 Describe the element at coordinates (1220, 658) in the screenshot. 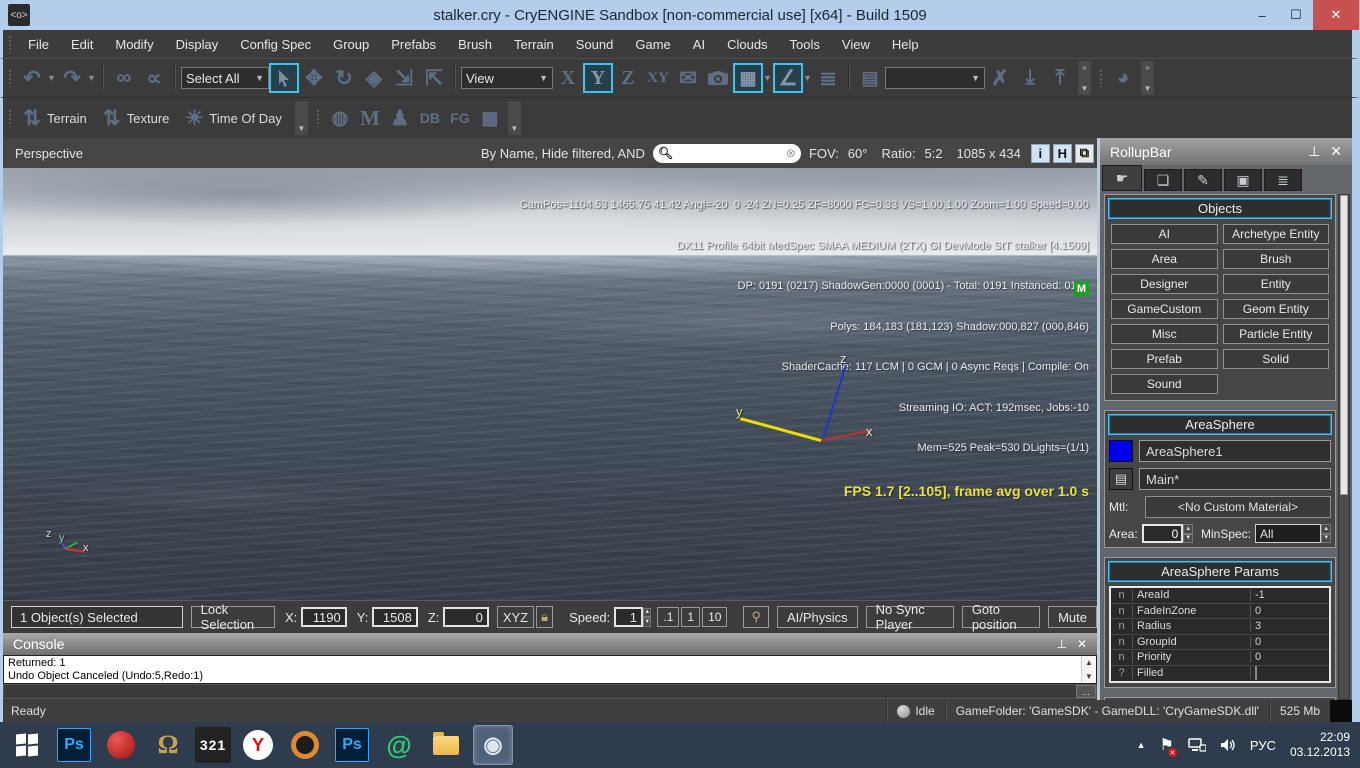

I see `param-row-priority: n Priority 0` at that location.